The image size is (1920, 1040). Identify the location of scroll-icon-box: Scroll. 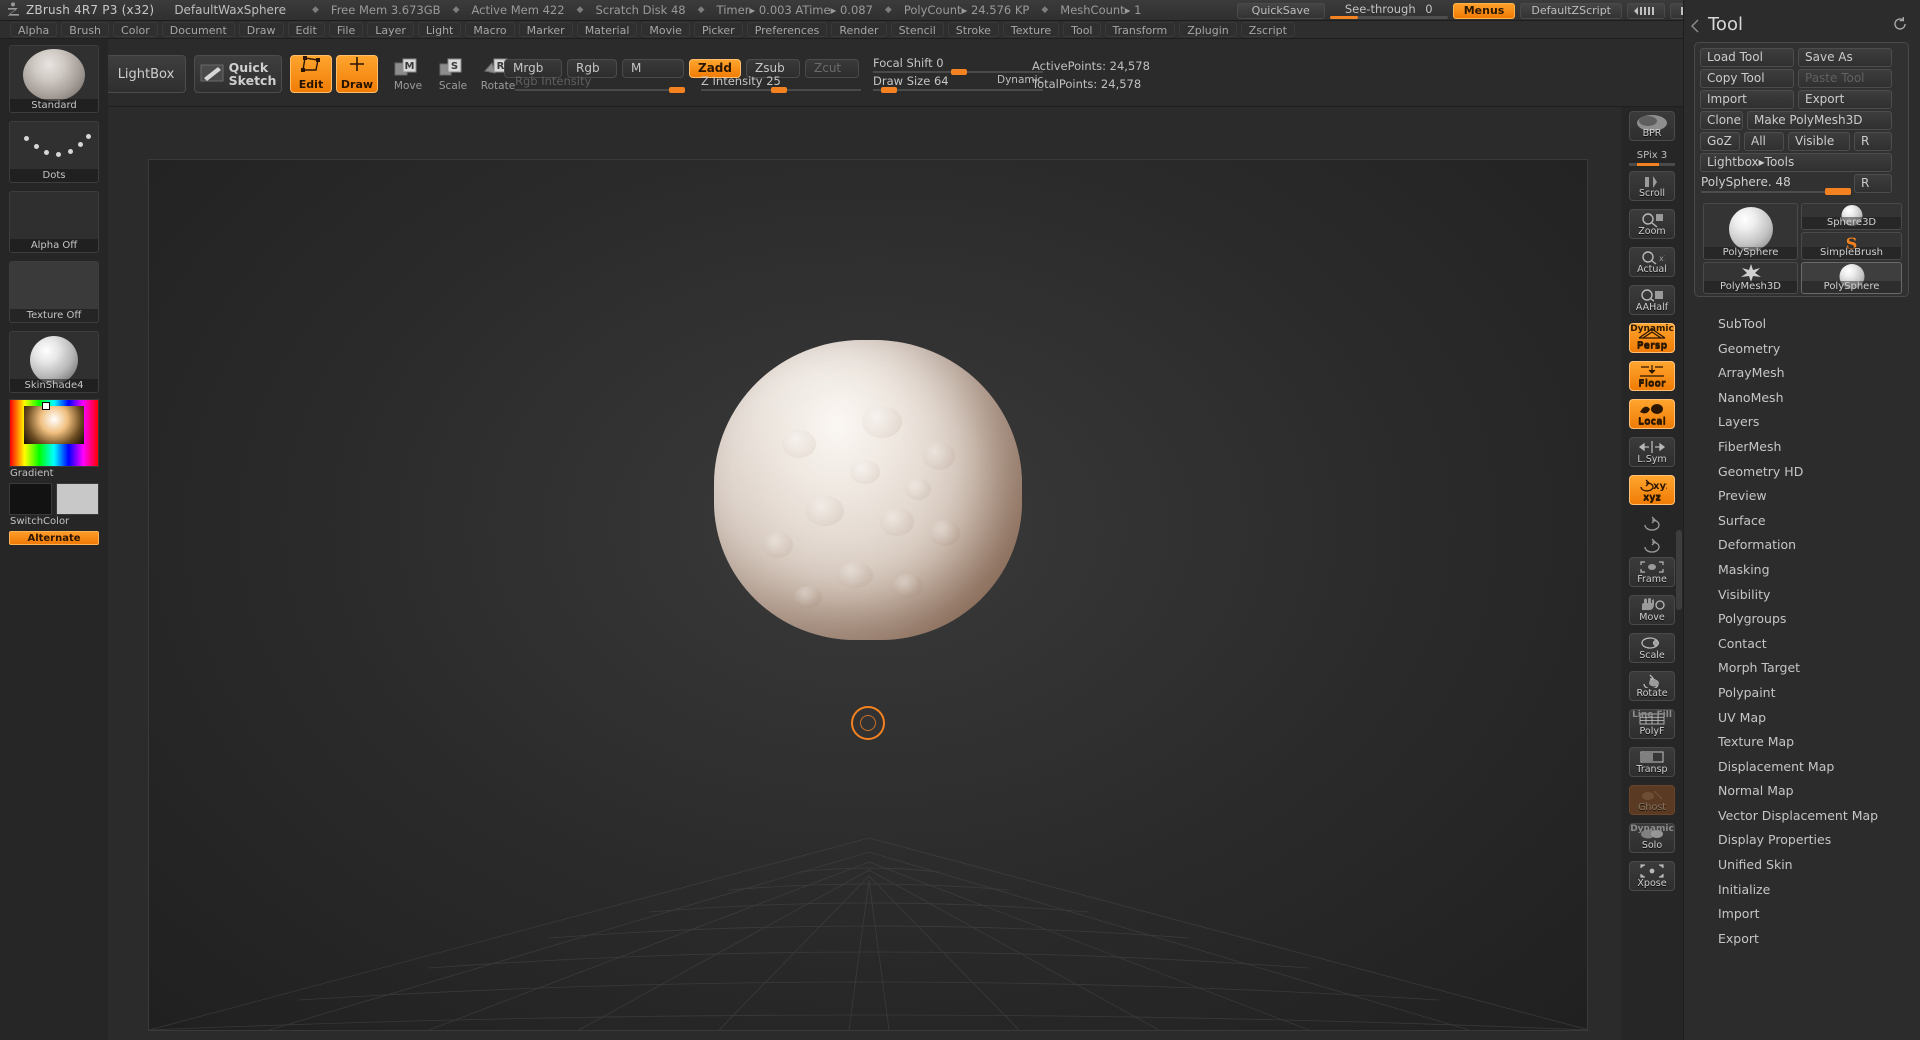
(1652, 186).